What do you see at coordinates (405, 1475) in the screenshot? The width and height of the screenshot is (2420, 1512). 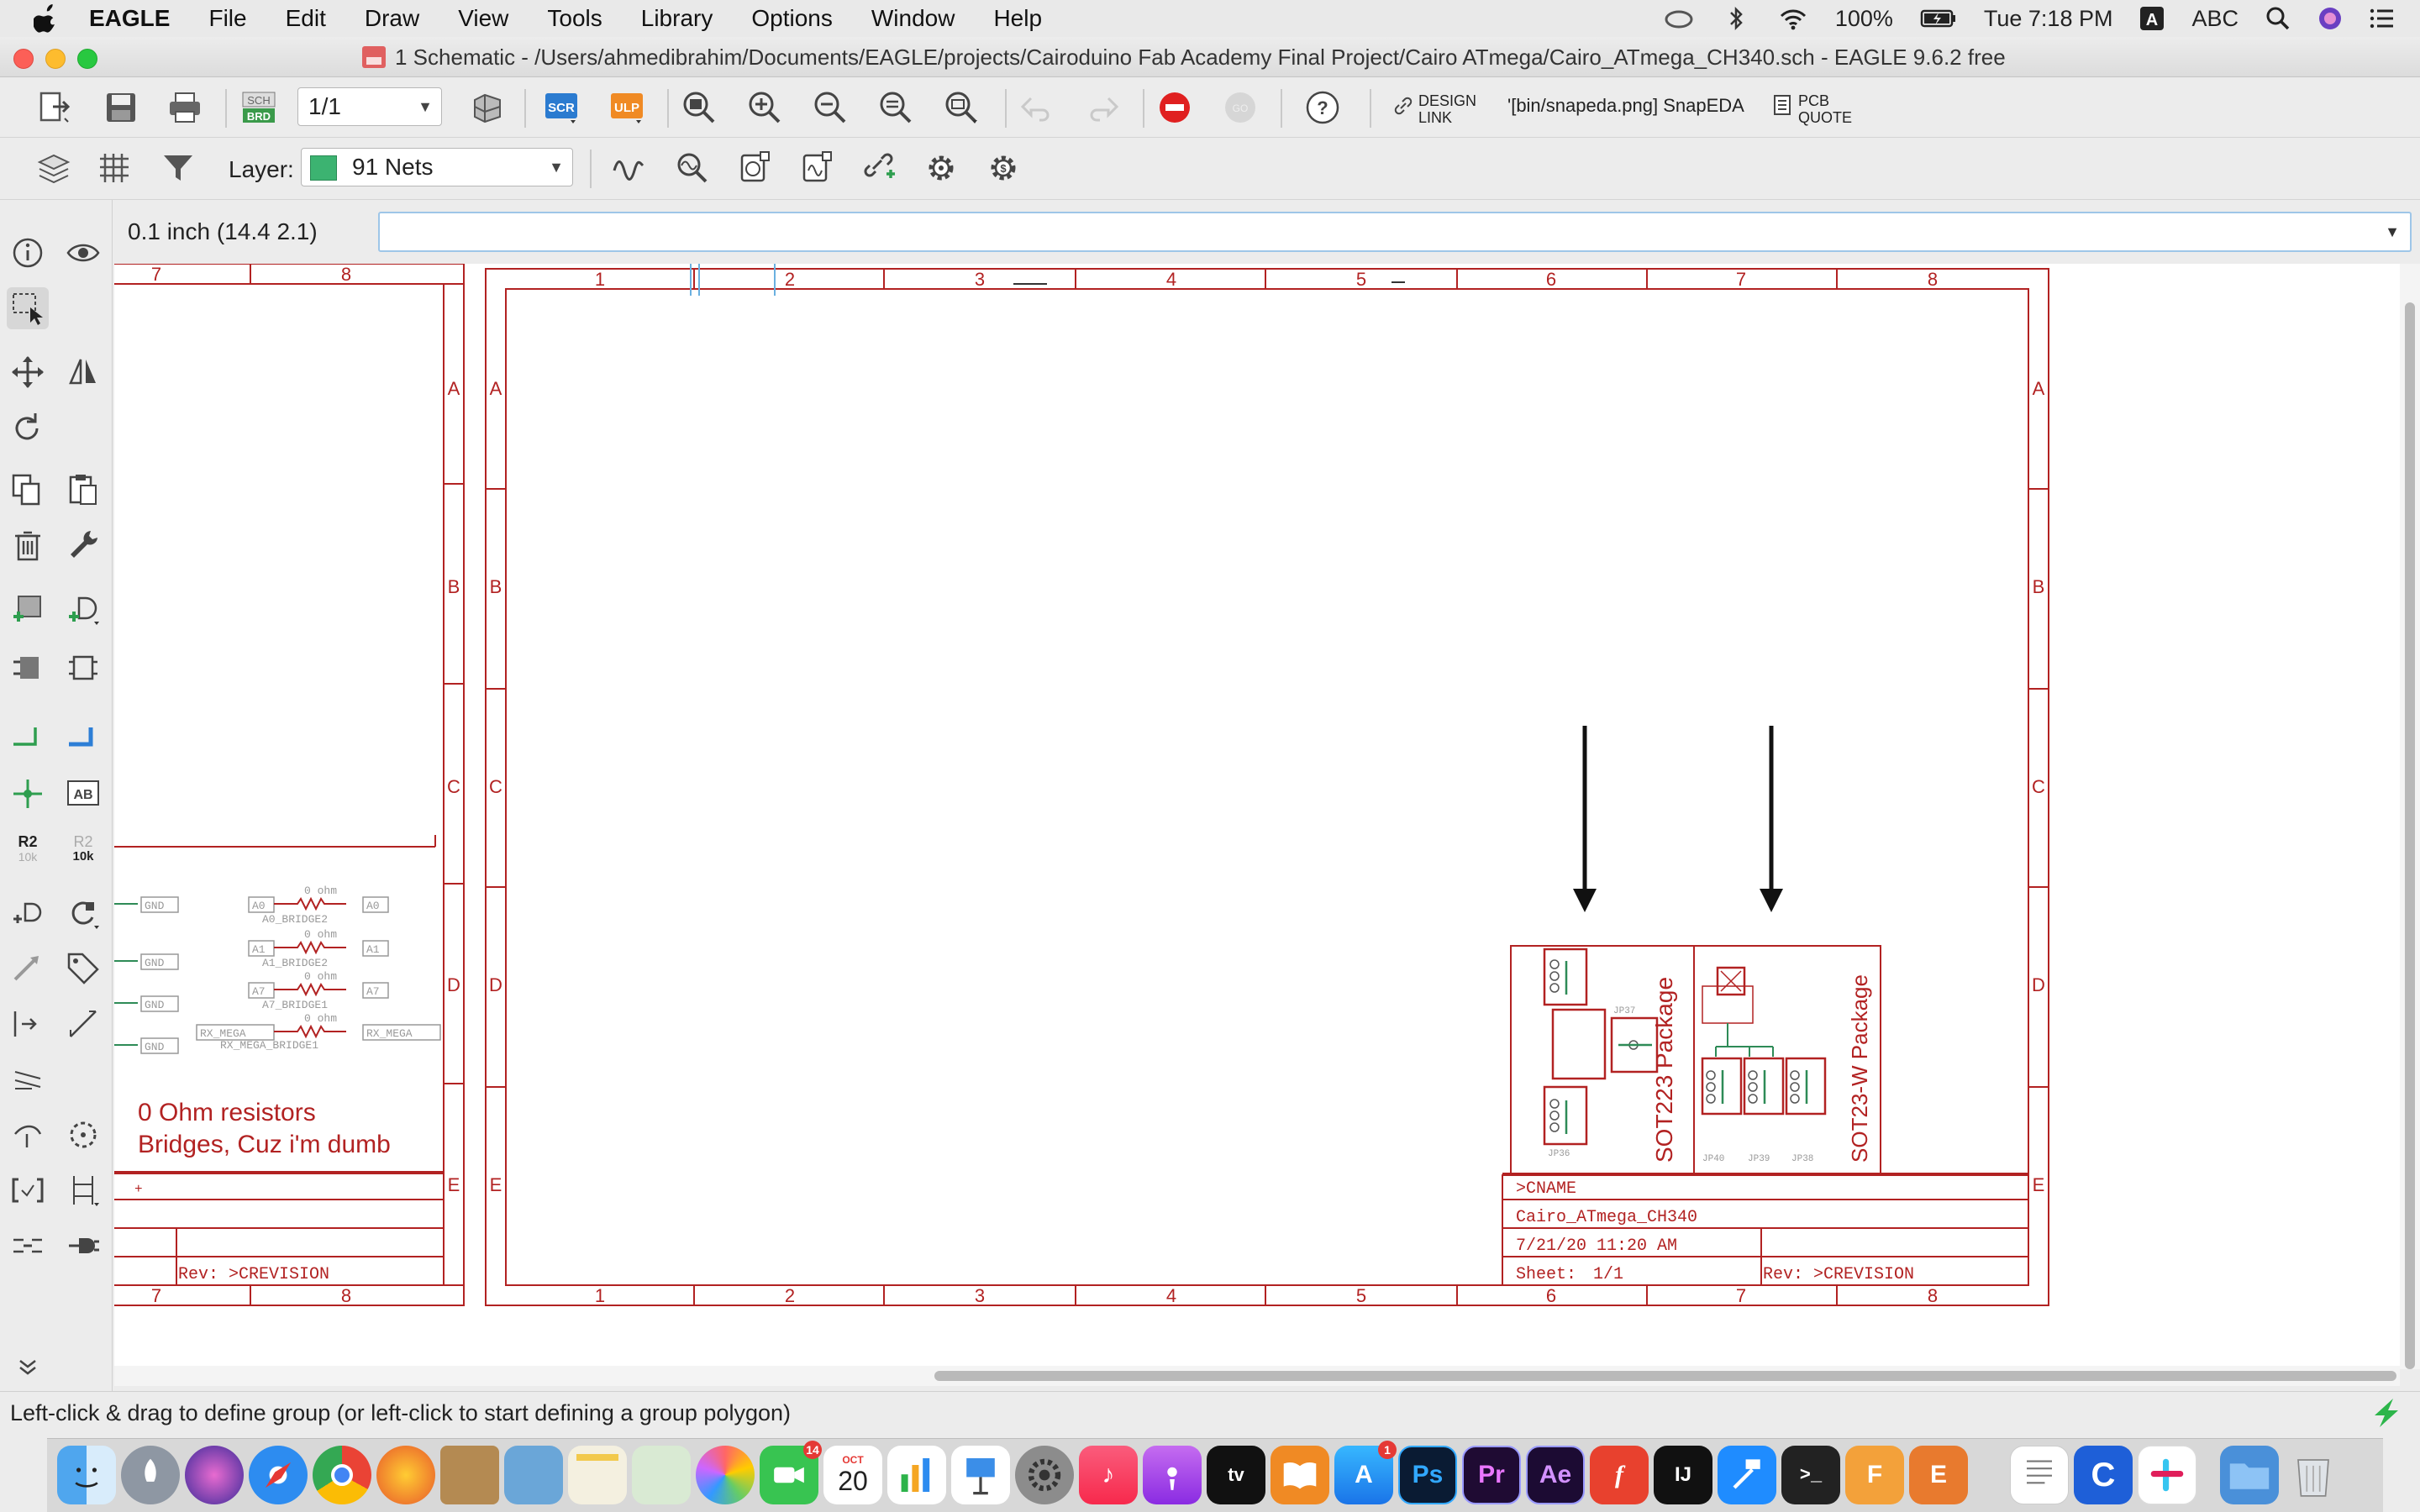 I see `dock-firefox` at bounding box center [405, 1475].